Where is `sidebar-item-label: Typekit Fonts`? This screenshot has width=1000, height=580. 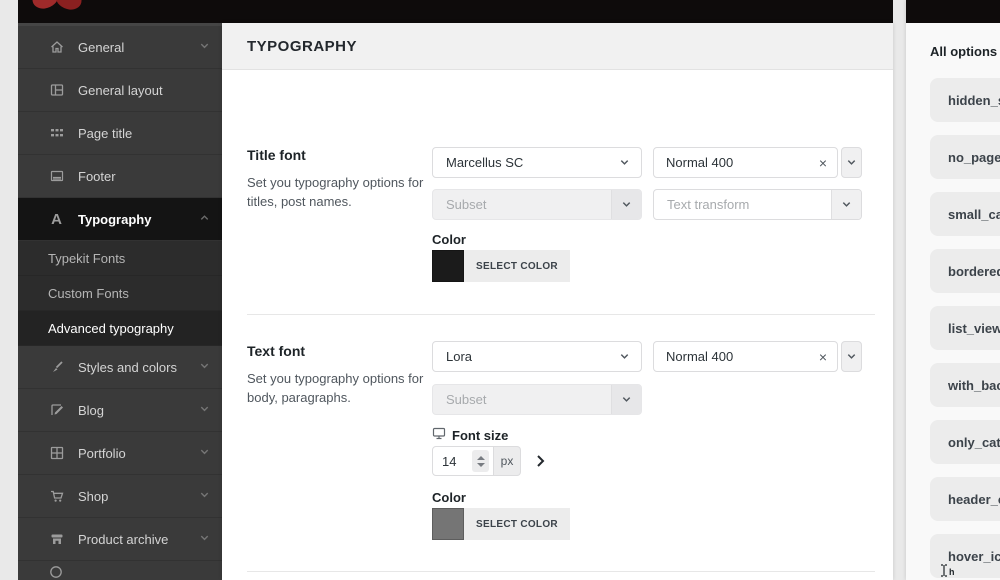
sidebar-item-label: Typekit Fonts is located at coordinates (87, 258).